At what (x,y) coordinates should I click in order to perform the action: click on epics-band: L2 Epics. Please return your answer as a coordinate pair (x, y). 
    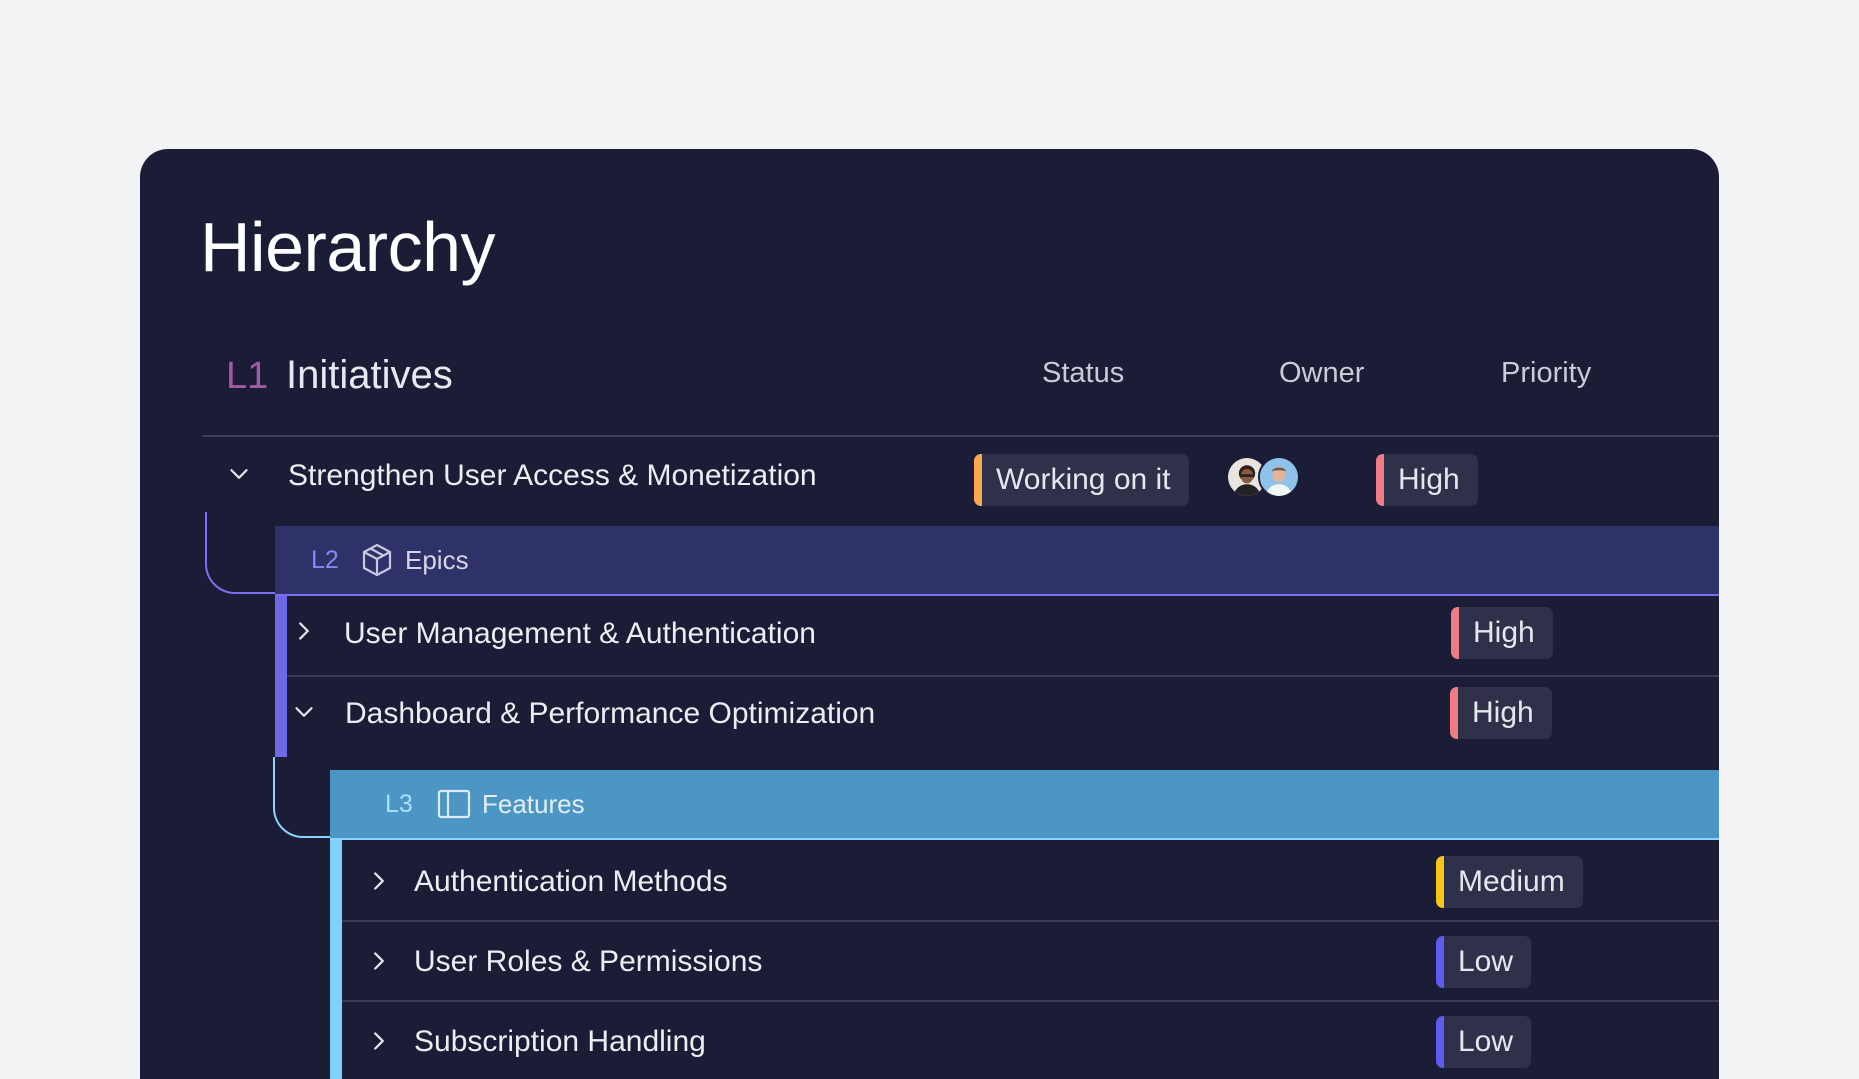
    Looking at the image, I should click on (997, 561).